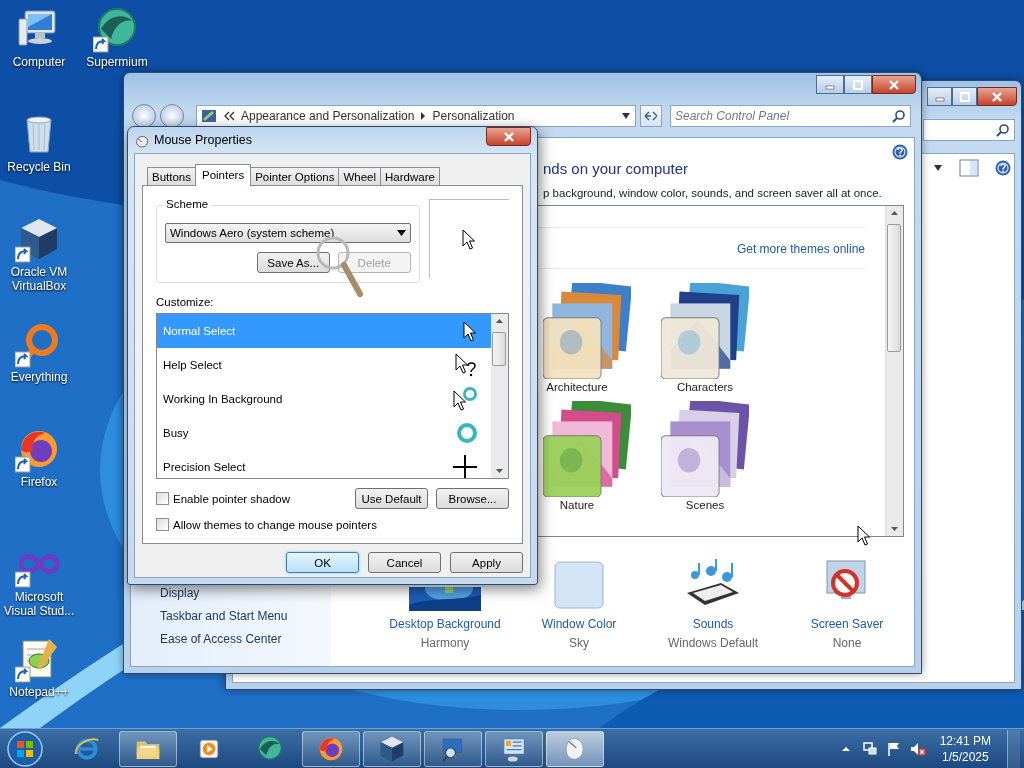  What do you see at coordinates (965, 756) in the screenshot?
I see `clock-date: 1/5/2025` at bounding box center [965, 756].